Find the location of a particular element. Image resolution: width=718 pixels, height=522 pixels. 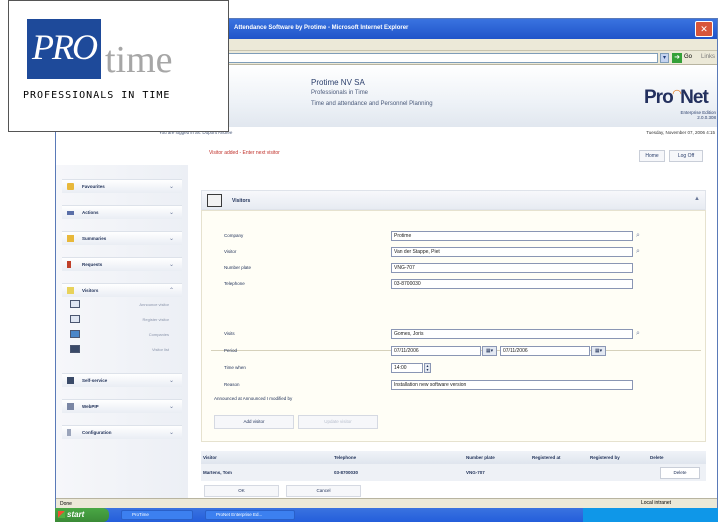

visitor-field: Van der Stappe, Piet is located at coordinates (512, 252).